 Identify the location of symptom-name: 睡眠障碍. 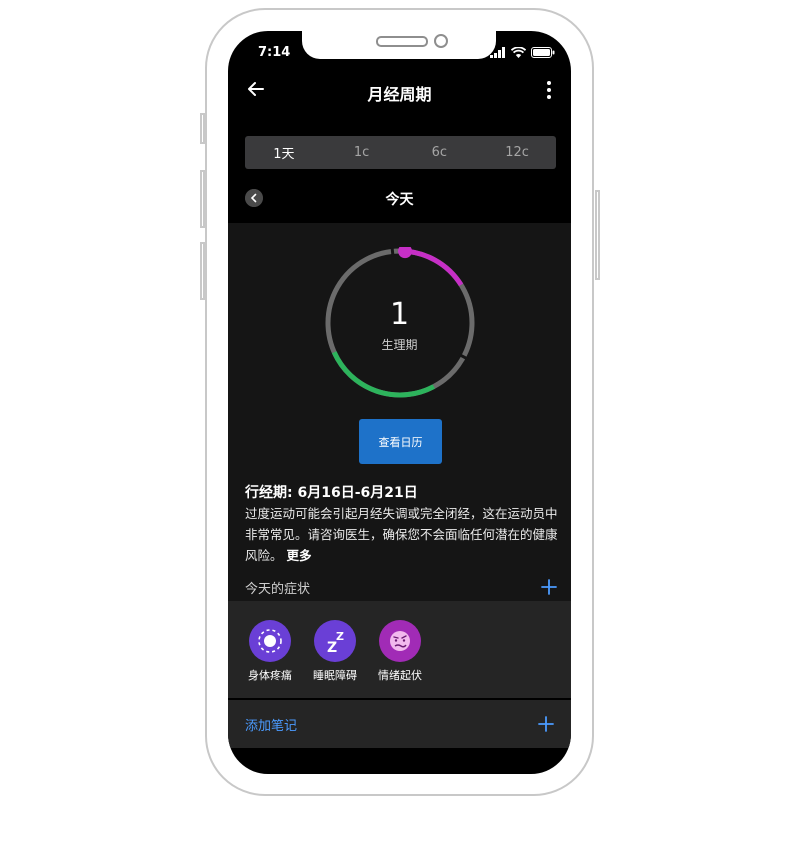
(335, 675).